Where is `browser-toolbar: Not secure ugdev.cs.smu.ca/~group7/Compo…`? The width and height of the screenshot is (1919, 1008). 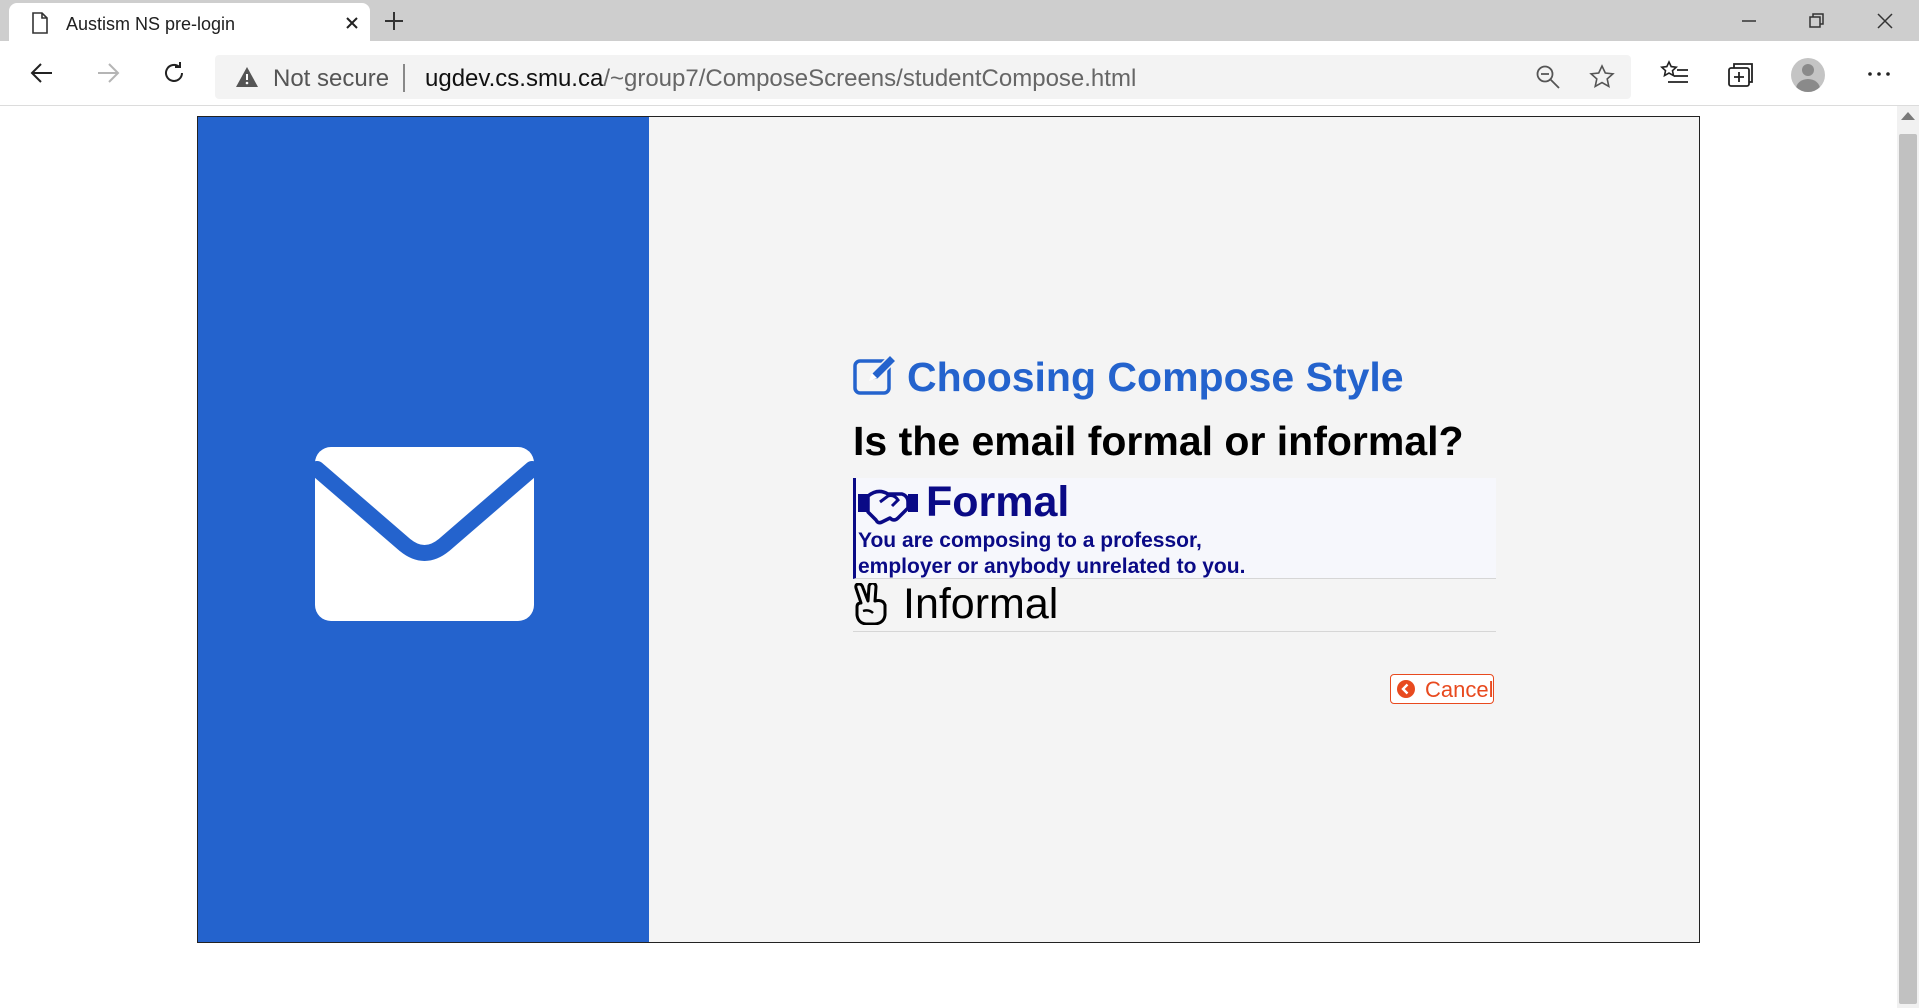
browser-toolbar: Not secure ugdev.cs.smu.ca/~group7/Compo… is located at coordinates (959, 73).